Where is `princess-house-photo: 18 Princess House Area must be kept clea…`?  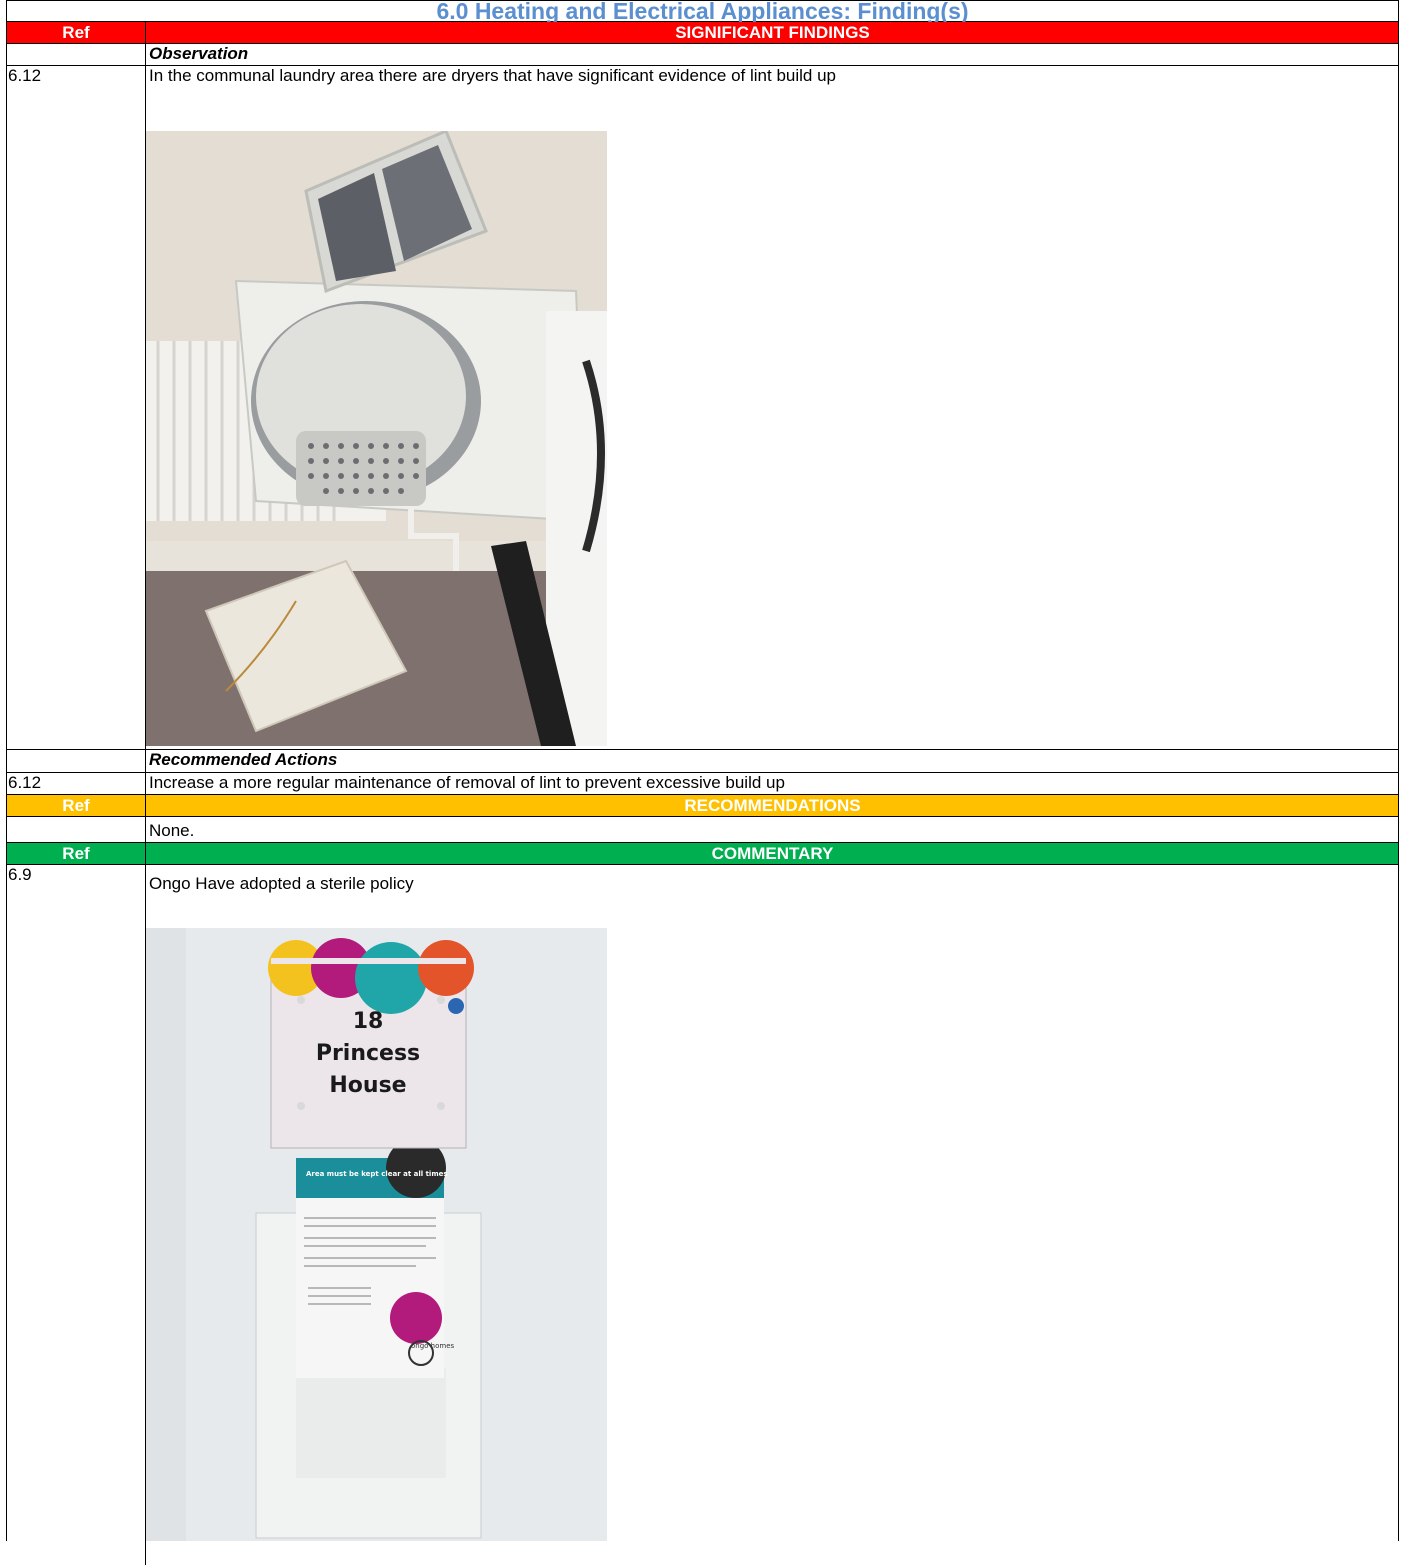 princess-house-photo: 18 Princess House Area must be kept clea… is located at coordinates (376, 1234).